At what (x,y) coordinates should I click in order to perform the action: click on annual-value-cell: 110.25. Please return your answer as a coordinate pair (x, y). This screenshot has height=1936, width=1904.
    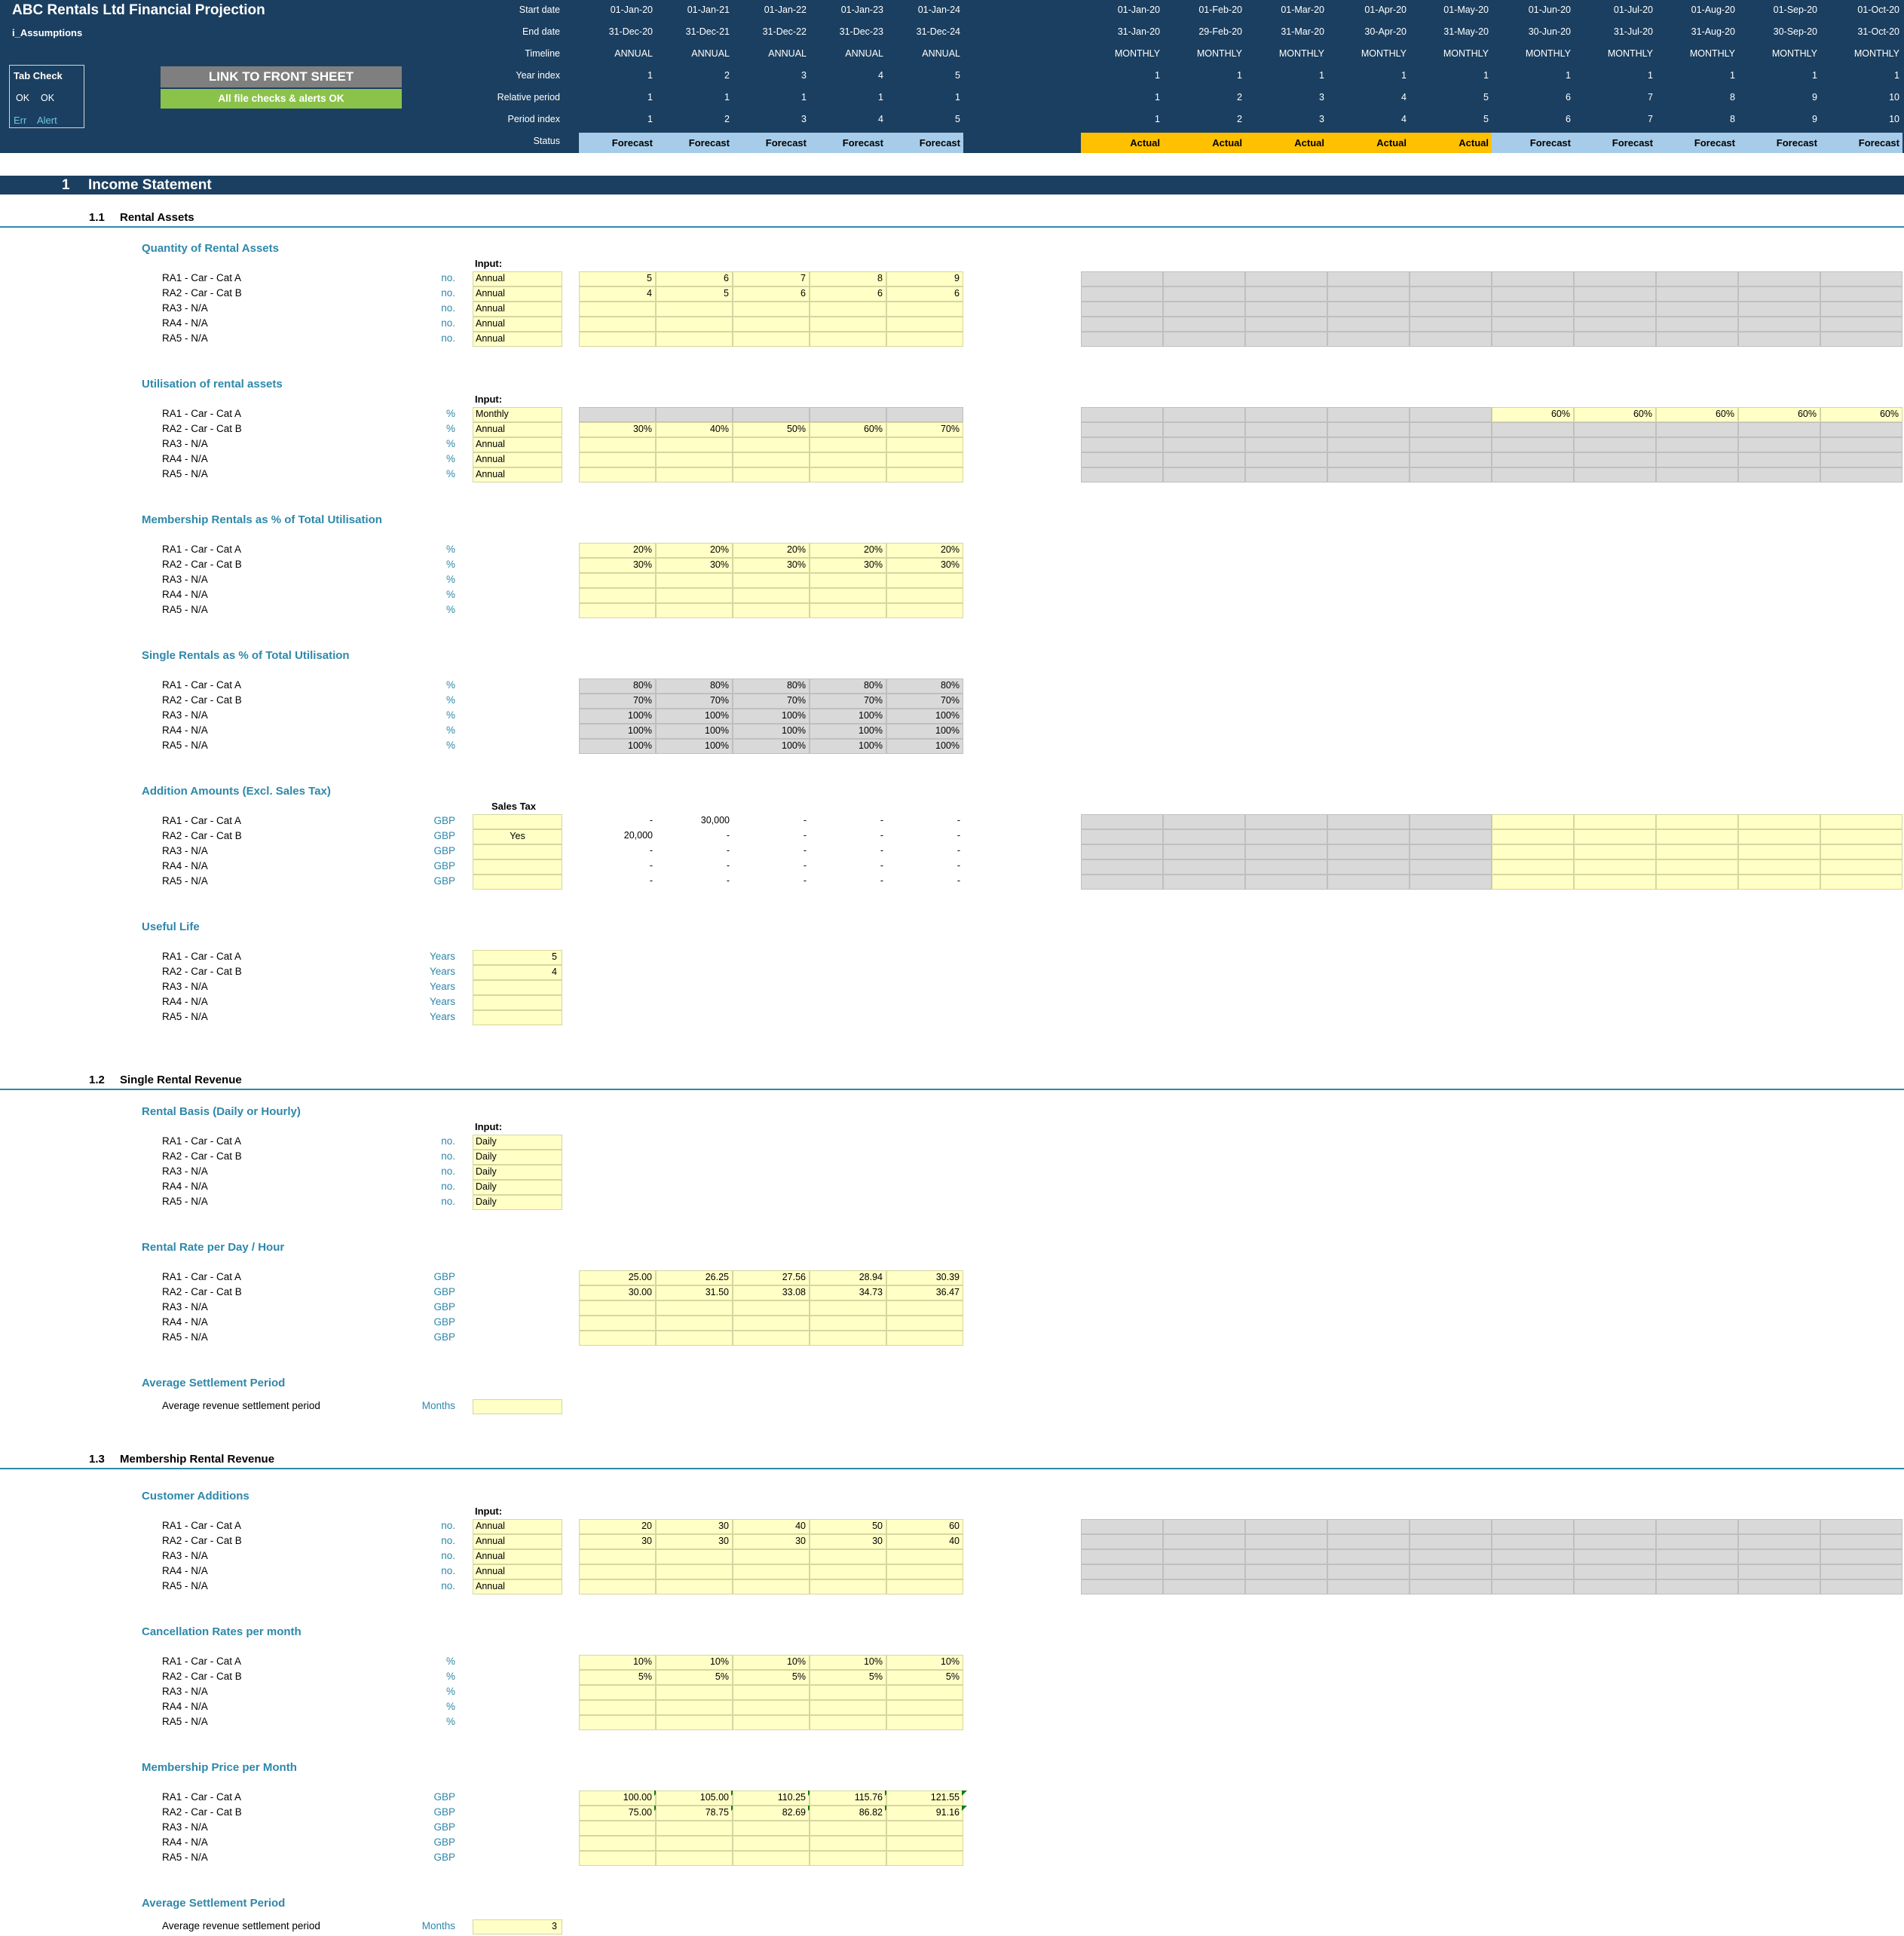
    Looking at the image, I should click on (771, 1798).